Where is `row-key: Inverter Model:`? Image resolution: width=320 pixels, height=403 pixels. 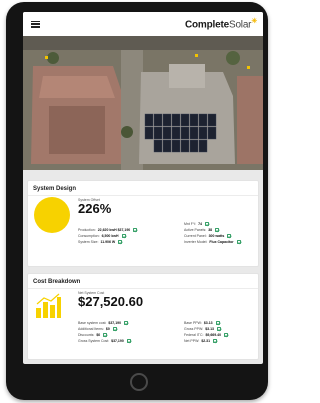
row-key: Inverter Model: is located at coordinates (196, 242).